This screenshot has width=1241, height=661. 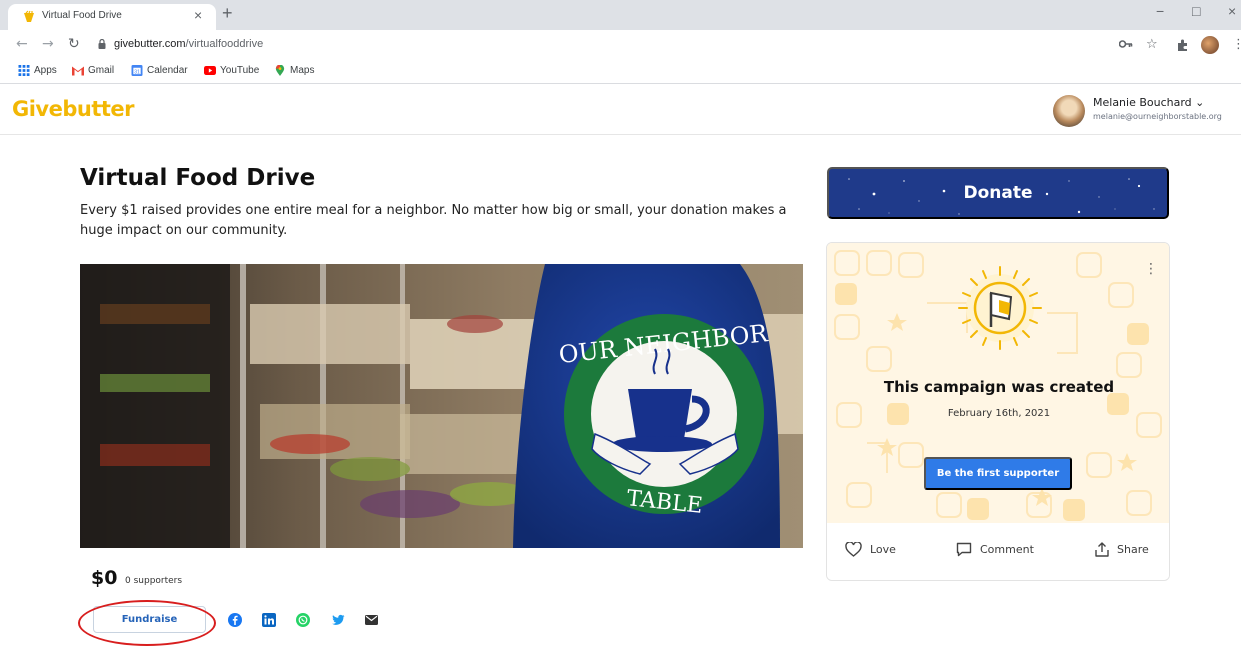 What do you see at coordinates (1133, 549) in the screenshot?
I see `share-label: Share` at bounding box center [1133, 549].